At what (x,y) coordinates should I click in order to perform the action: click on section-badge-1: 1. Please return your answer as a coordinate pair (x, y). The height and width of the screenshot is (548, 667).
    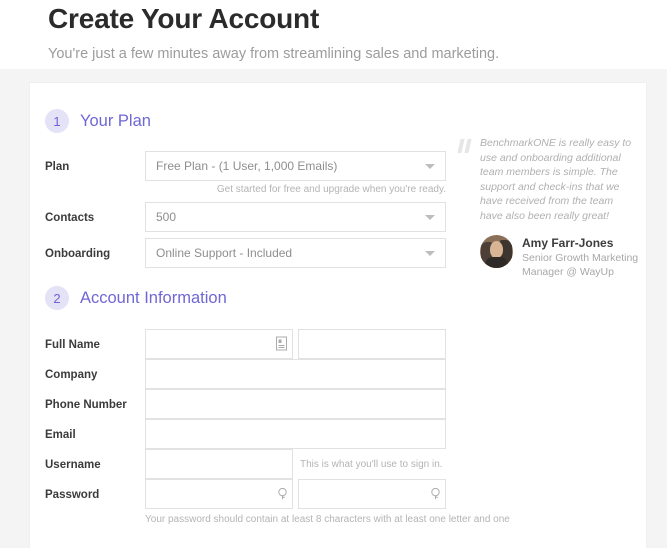
    Looking at the image, I should click on (57, 121).